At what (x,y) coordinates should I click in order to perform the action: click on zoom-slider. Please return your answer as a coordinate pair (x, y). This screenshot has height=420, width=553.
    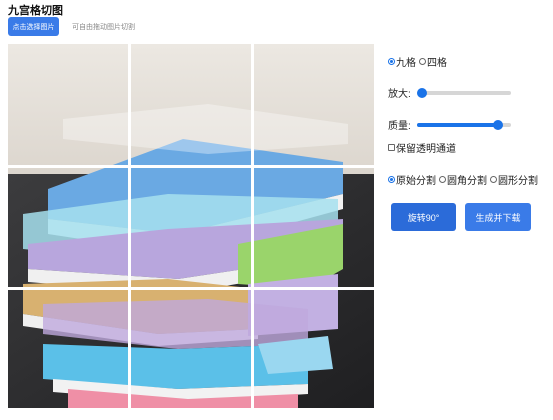
    Looking at the image, I should click on (463, 92).